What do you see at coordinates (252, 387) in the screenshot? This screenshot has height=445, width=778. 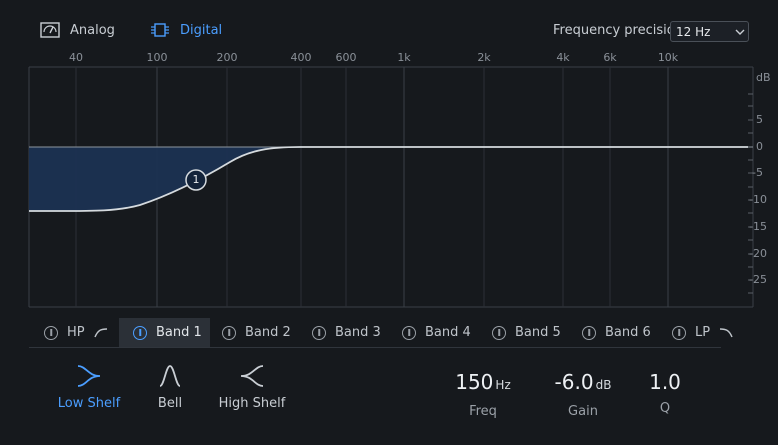 I see `high-shelf-button: High Shelf` at bounding box center [252, 387].